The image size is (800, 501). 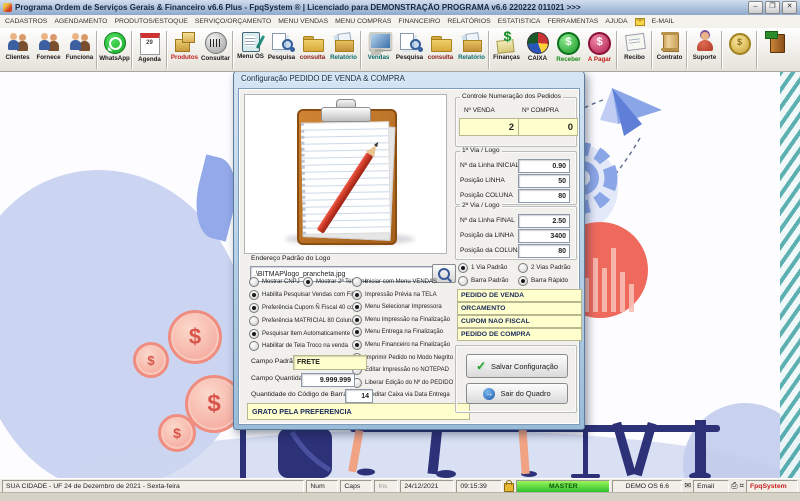 What do you see at coordinates (80, 21) in the screenshot?
I see `menu-item-1: AGENDAMENTO` at bounding box center [80, 21].